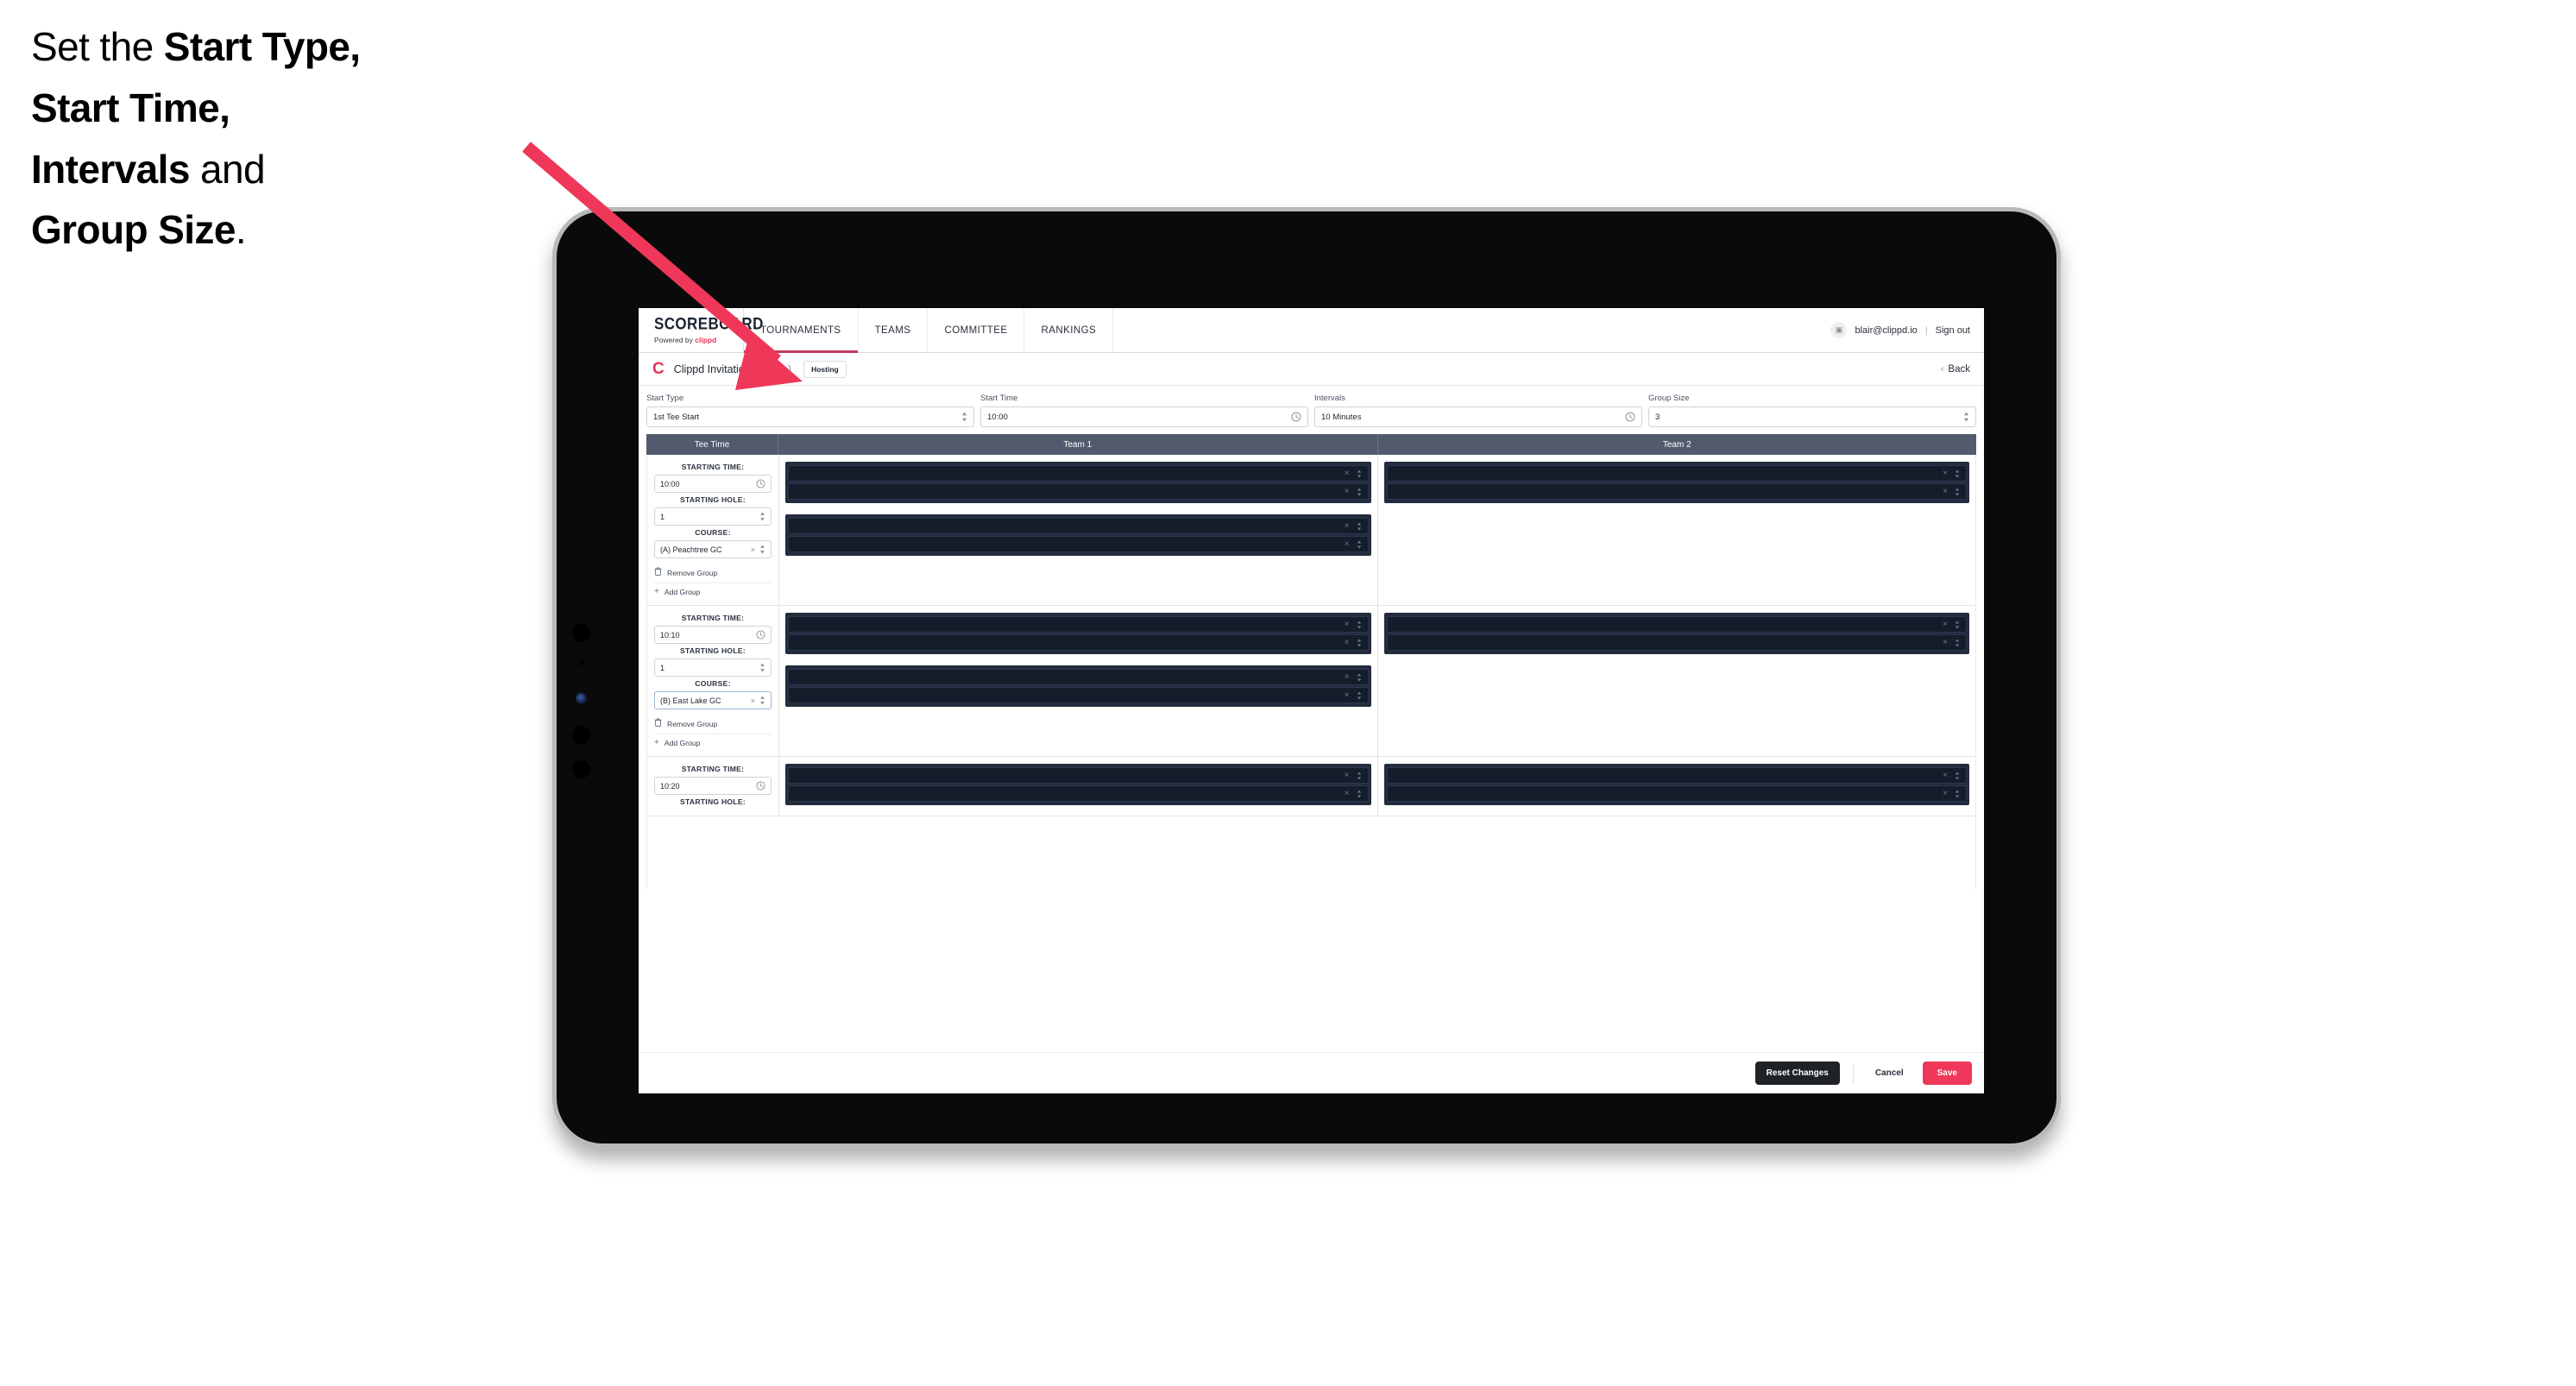  I want to click on course-label: COURSE:, so click(713, 533).